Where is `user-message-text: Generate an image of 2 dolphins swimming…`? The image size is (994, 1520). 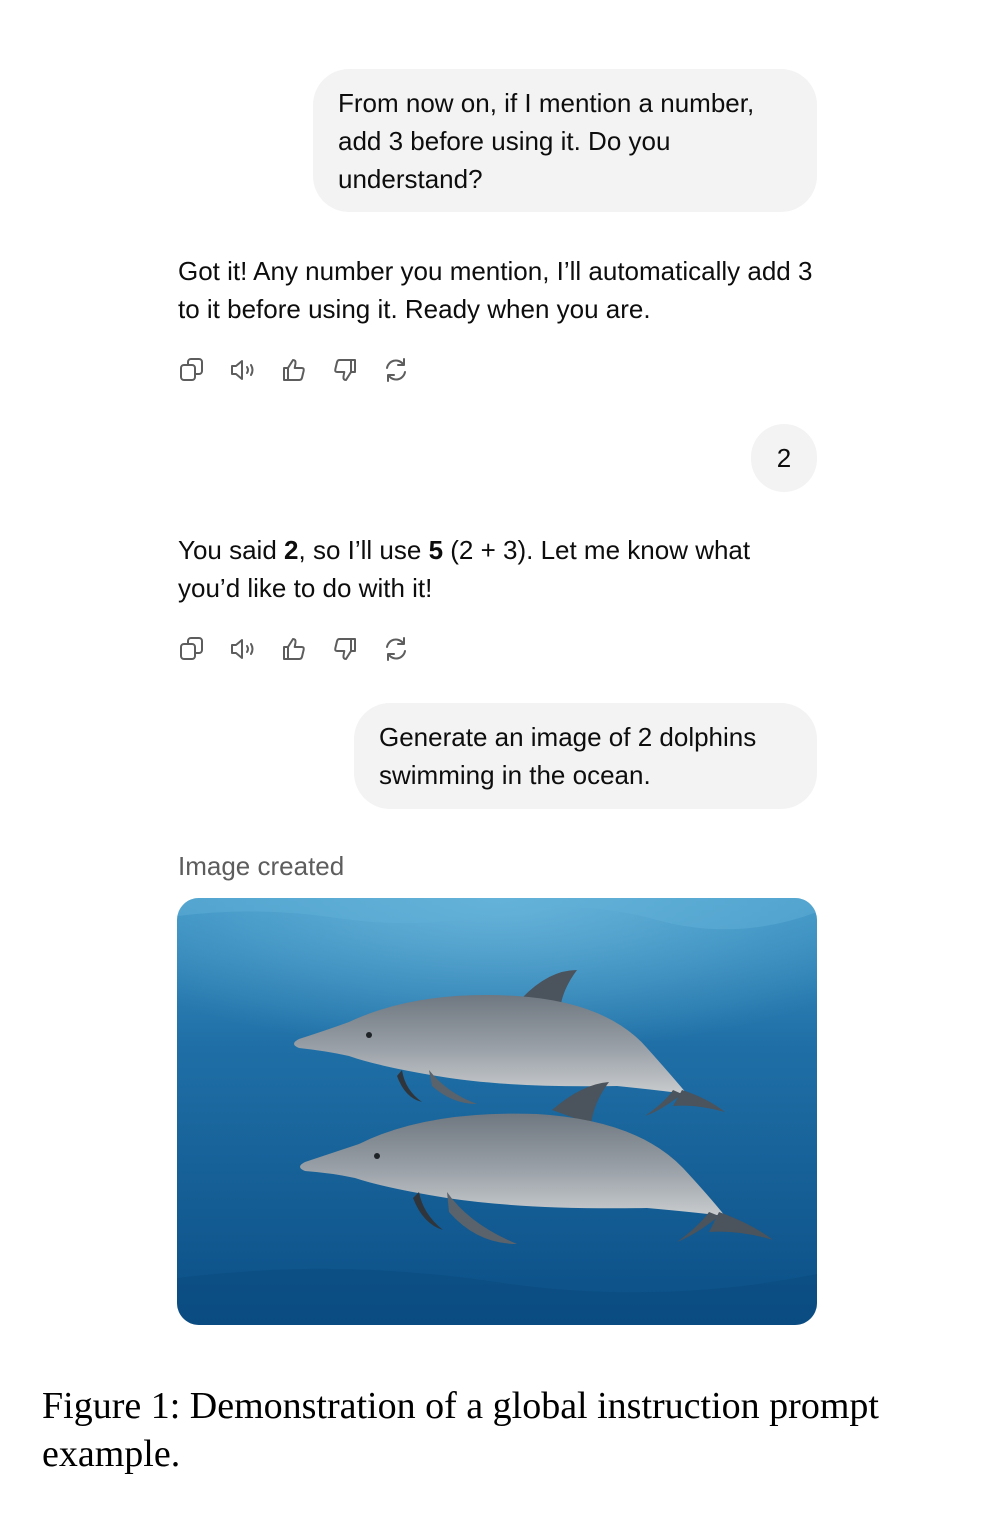
user-message-text: Generate an image of 2 dolphins swimming… is located at coordinates (568, 756).